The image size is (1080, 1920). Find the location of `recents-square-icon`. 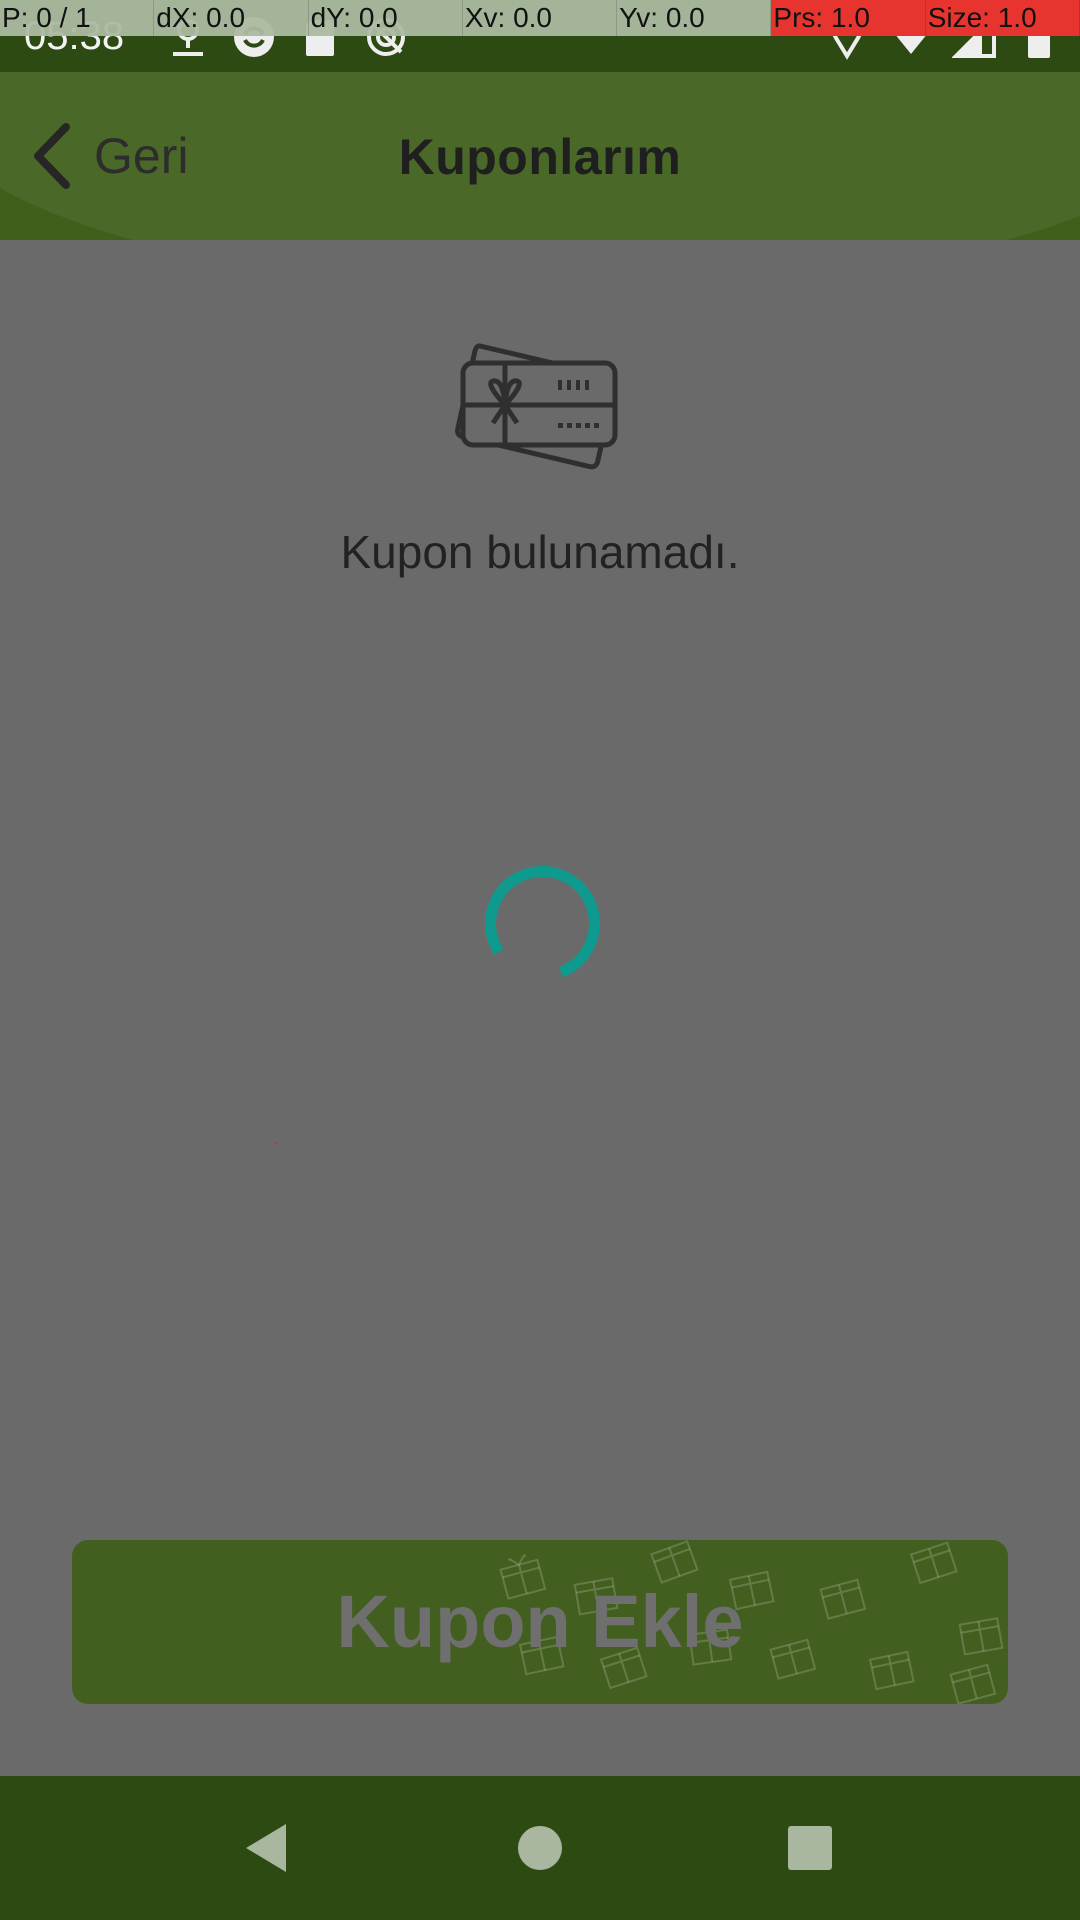

recents-square-icon is located at coordinates (810, 1848).